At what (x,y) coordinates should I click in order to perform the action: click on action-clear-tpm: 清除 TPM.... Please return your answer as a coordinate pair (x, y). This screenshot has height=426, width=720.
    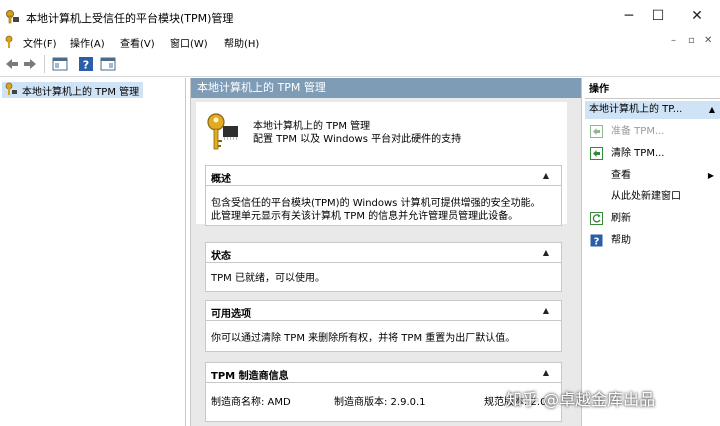
    Looking at the image, I should click on (652, 154).